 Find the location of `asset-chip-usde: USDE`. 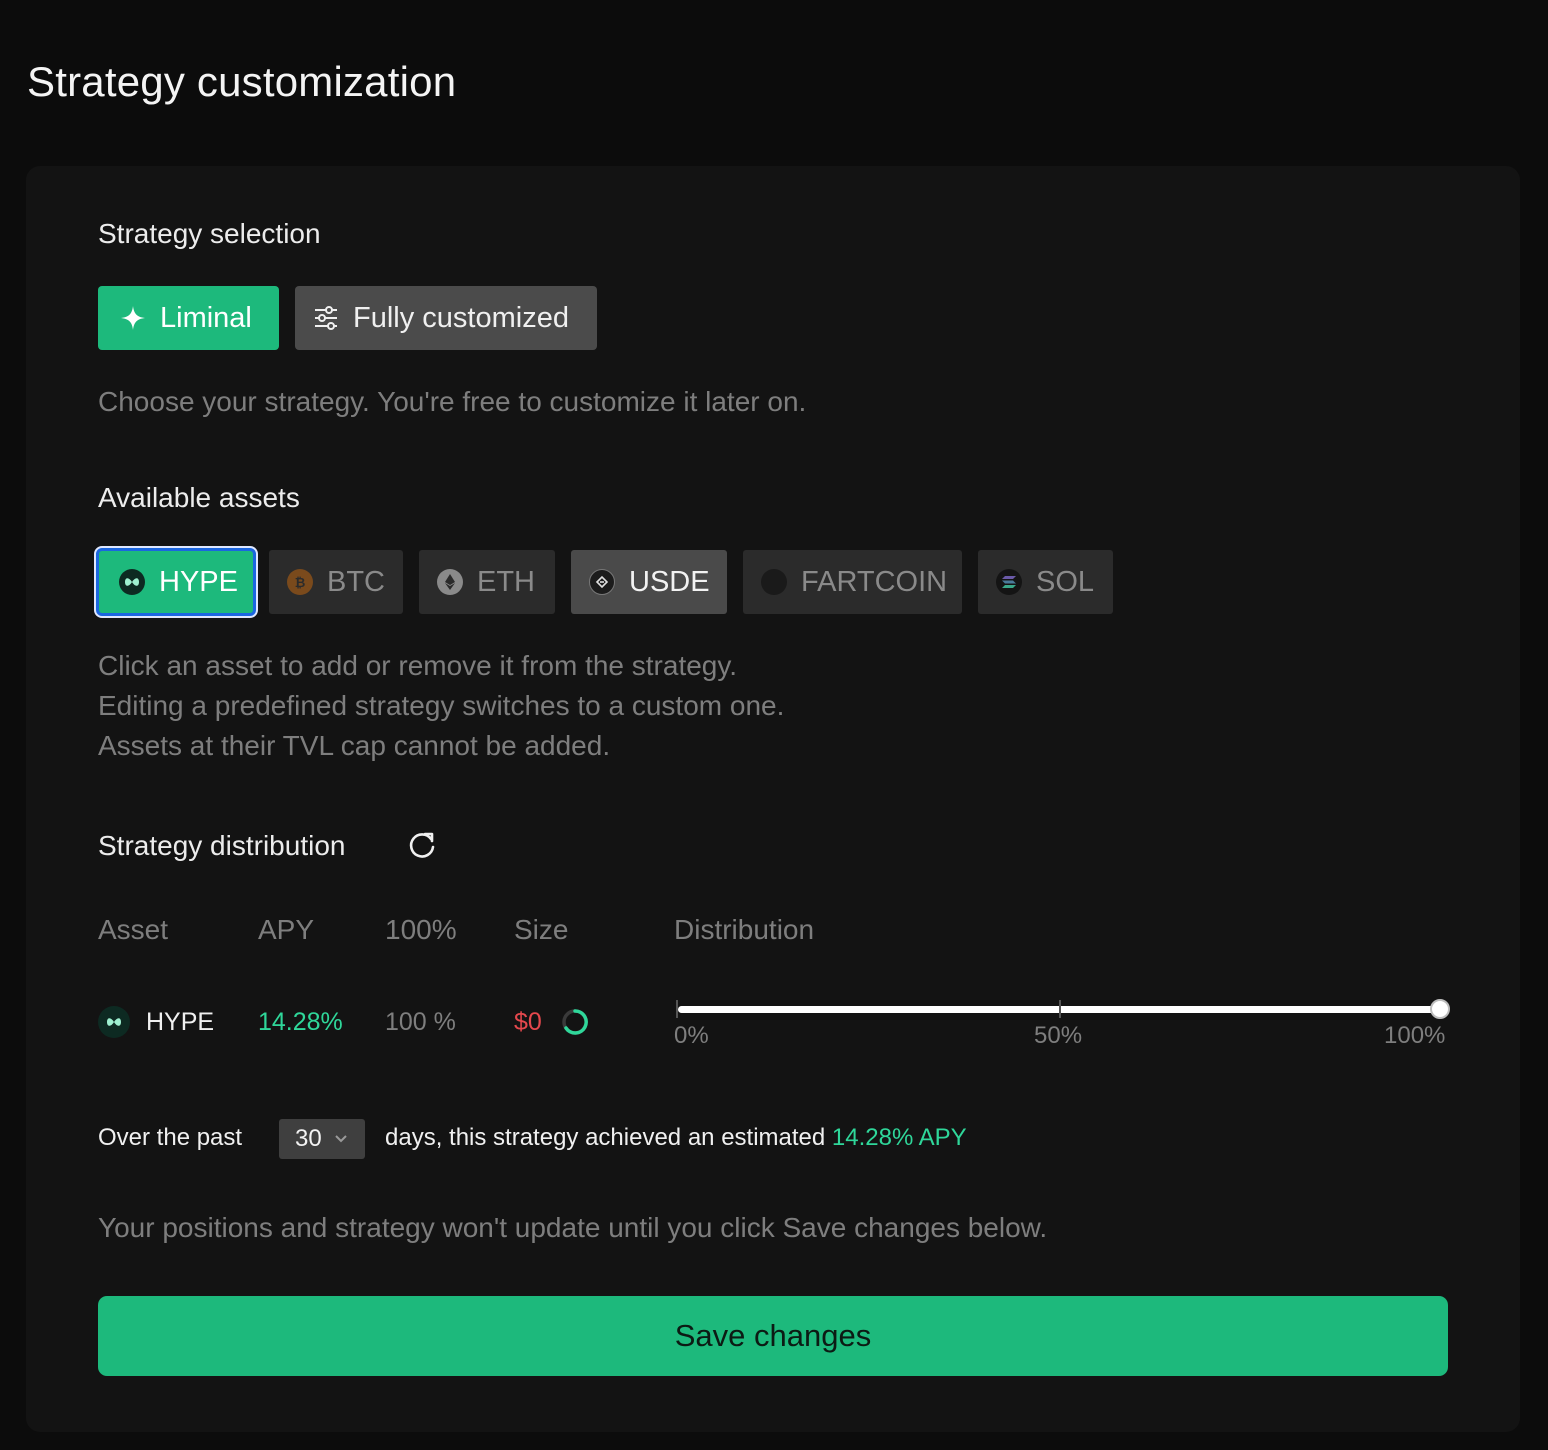

asset-chip-usde: USDE is located at coordinates (649, 582).